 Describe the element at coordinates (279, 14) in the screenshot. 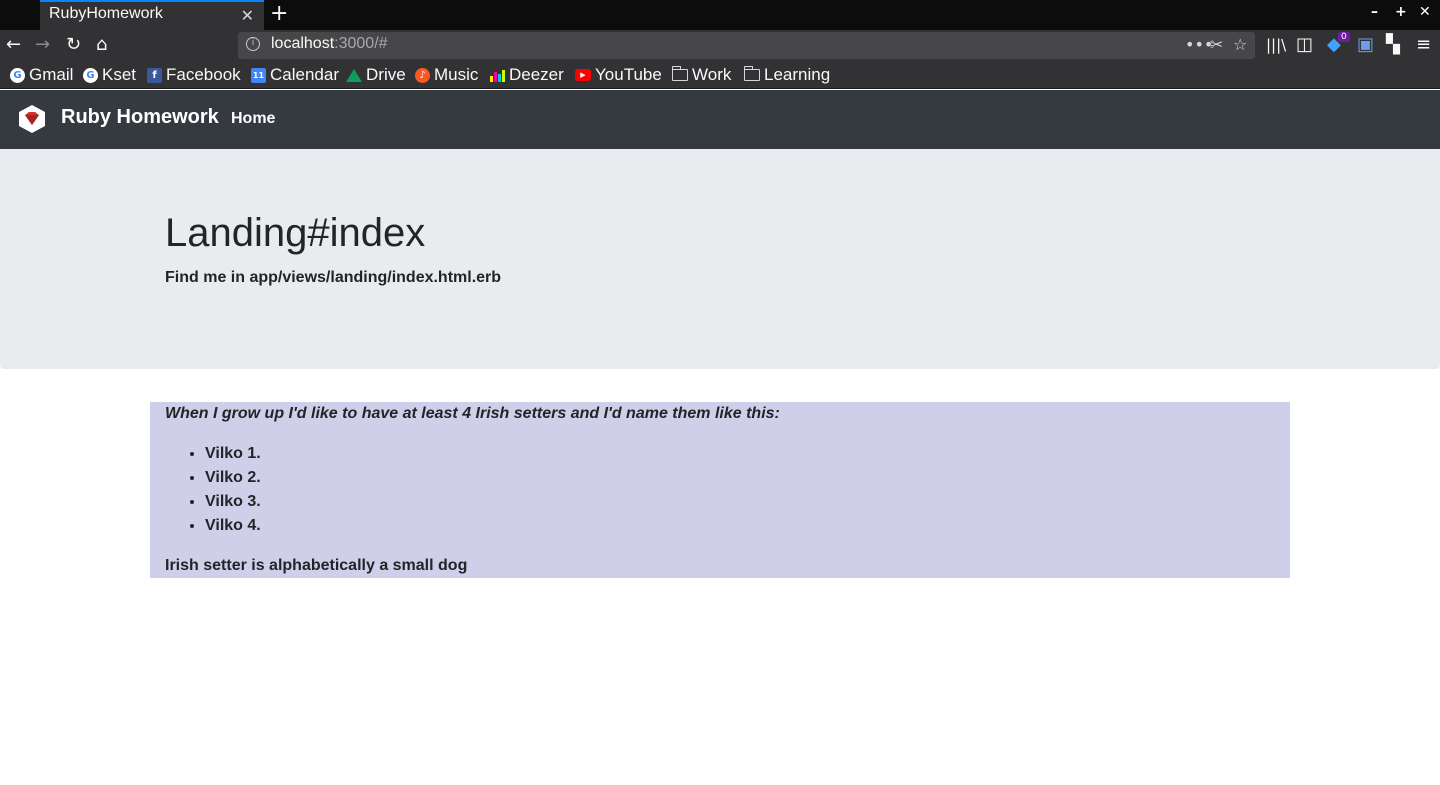

I see `new-tab-button: +` at that location.